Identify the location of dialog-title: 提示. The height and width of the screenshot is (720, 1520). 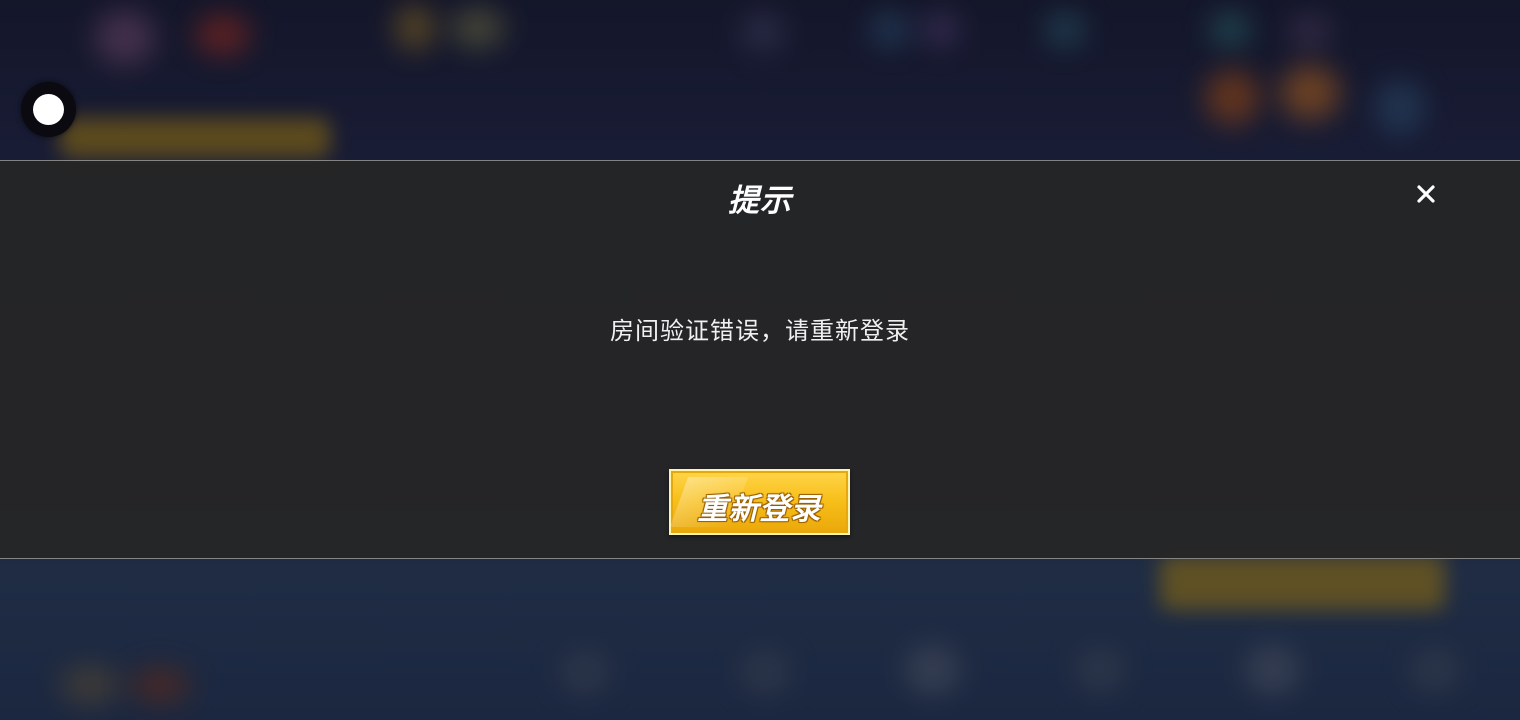
(760, 201).